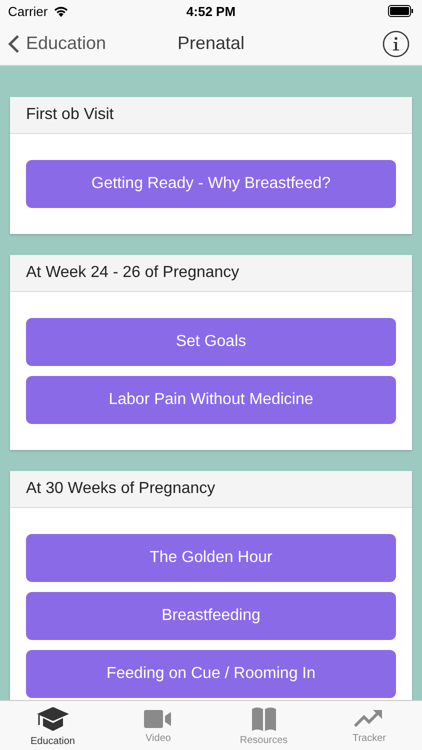  Describe the element at coordinates (396, 44) in the screenshot. I see `info-icon` at that location.